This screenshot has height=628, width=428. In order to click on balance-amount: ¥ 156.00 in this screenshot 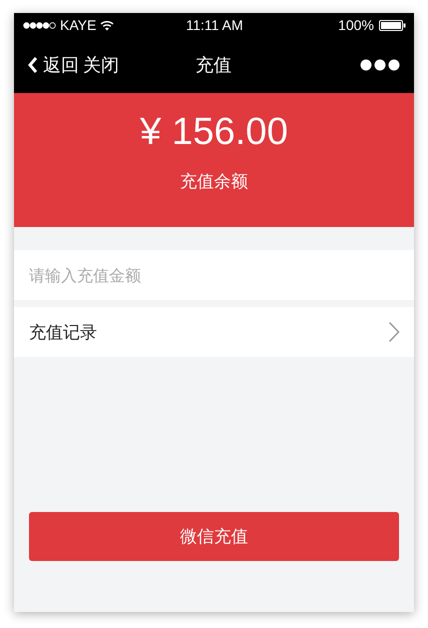, I will do `click(214, 132)`.